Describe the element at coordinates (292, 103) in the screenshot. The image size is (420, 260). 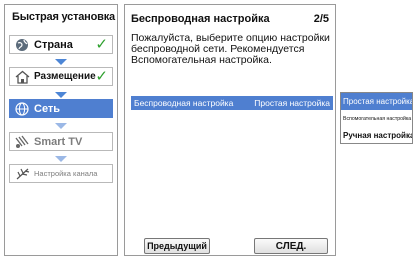
I see `option-value: Простая настройка` at that location.